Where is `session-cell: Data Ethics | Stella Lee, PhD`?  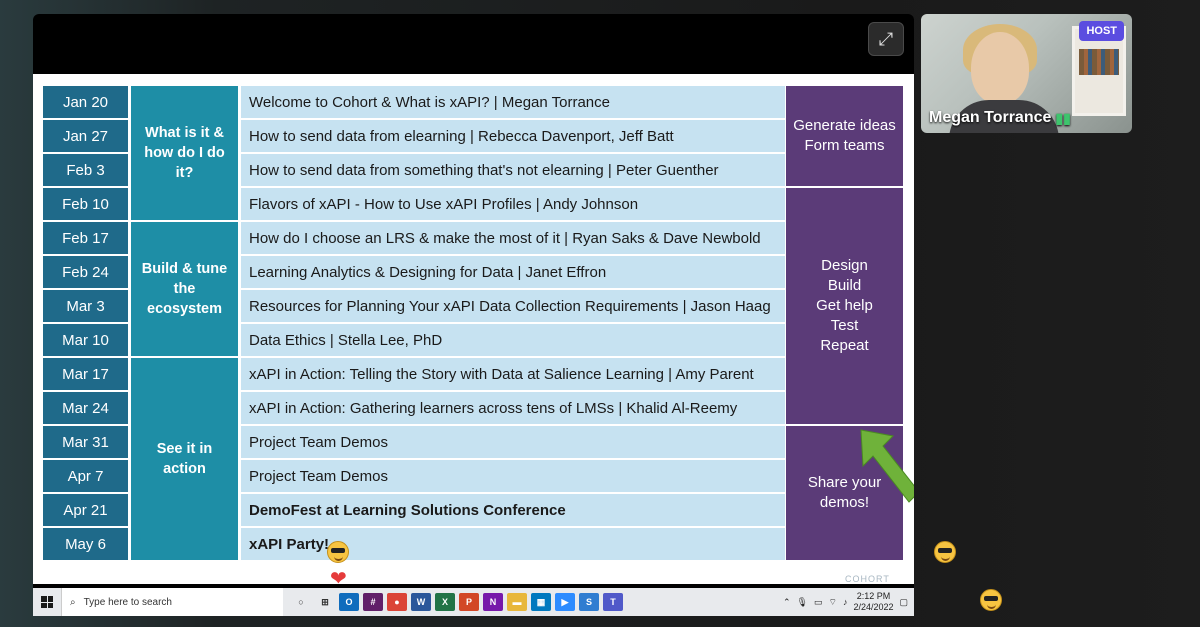
session-cell: Data Ethics | Stella Lee, PhD is located at coordinates (513, 341).